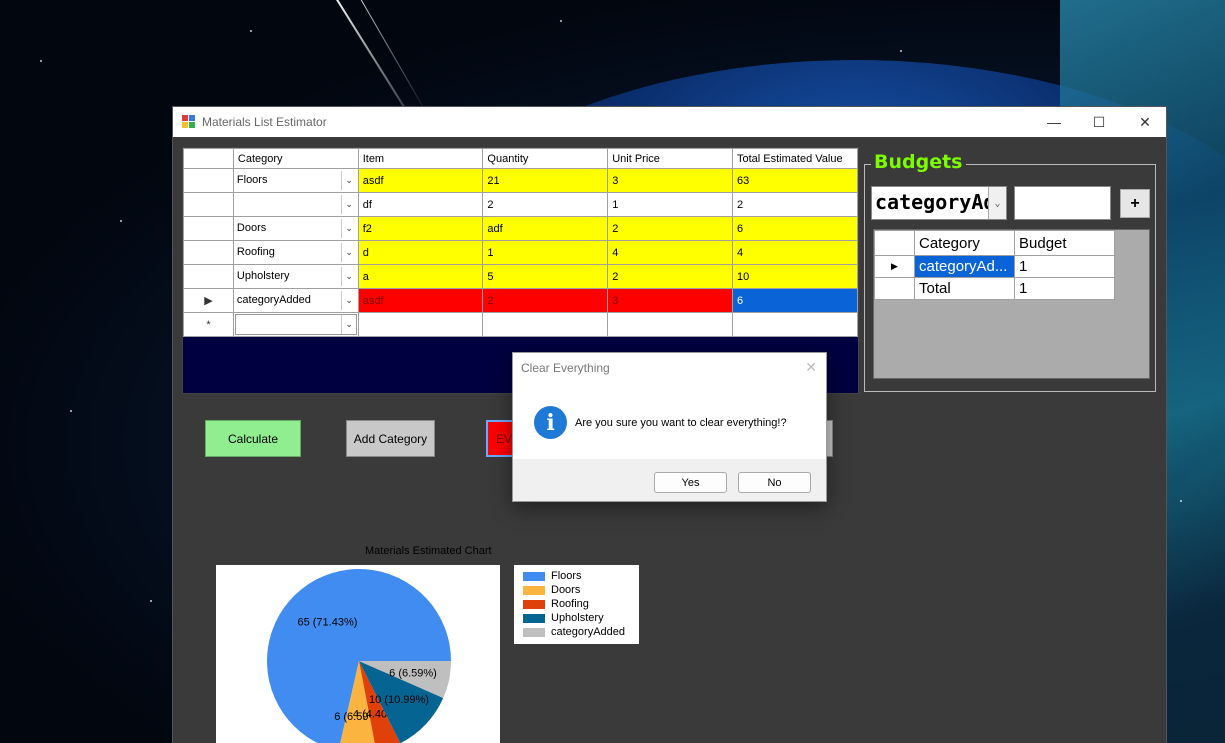 The image size is (1225, 743). What do you see at coordinates (1054, 122) in the screenshot?
I see `minimize-button: —` at bounding box center [1054, 122].